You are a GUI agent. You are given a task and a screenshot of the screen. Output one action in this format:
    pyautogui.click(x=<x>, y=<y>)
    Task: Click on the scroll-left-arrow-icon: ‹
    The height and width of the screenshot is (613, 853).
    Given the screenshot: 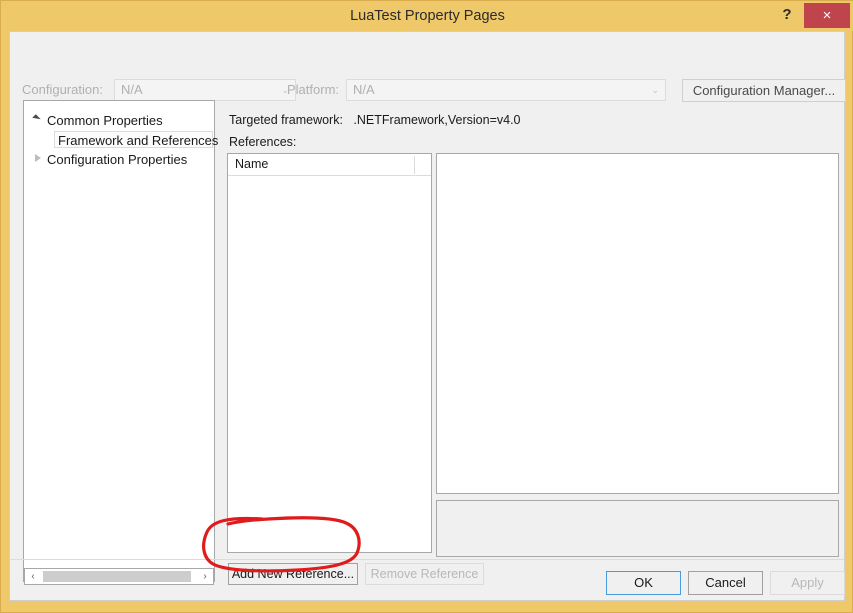 What is the action you would take?
    pyautogui.click(x=33, y=576)
    